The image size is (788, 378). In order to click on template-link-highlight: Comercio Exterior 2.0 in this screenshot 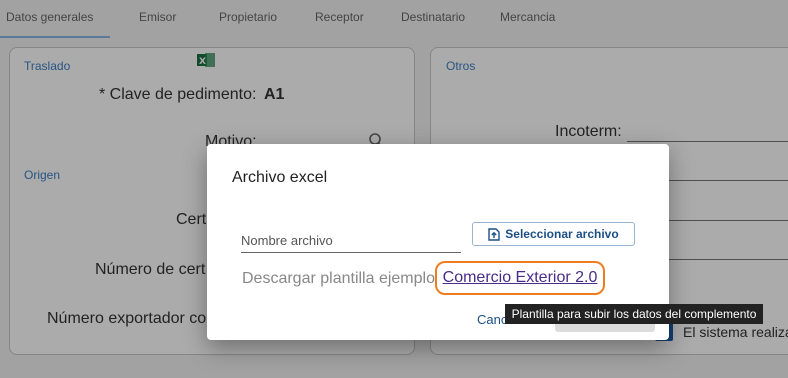, I will do `click(520, 278)`.